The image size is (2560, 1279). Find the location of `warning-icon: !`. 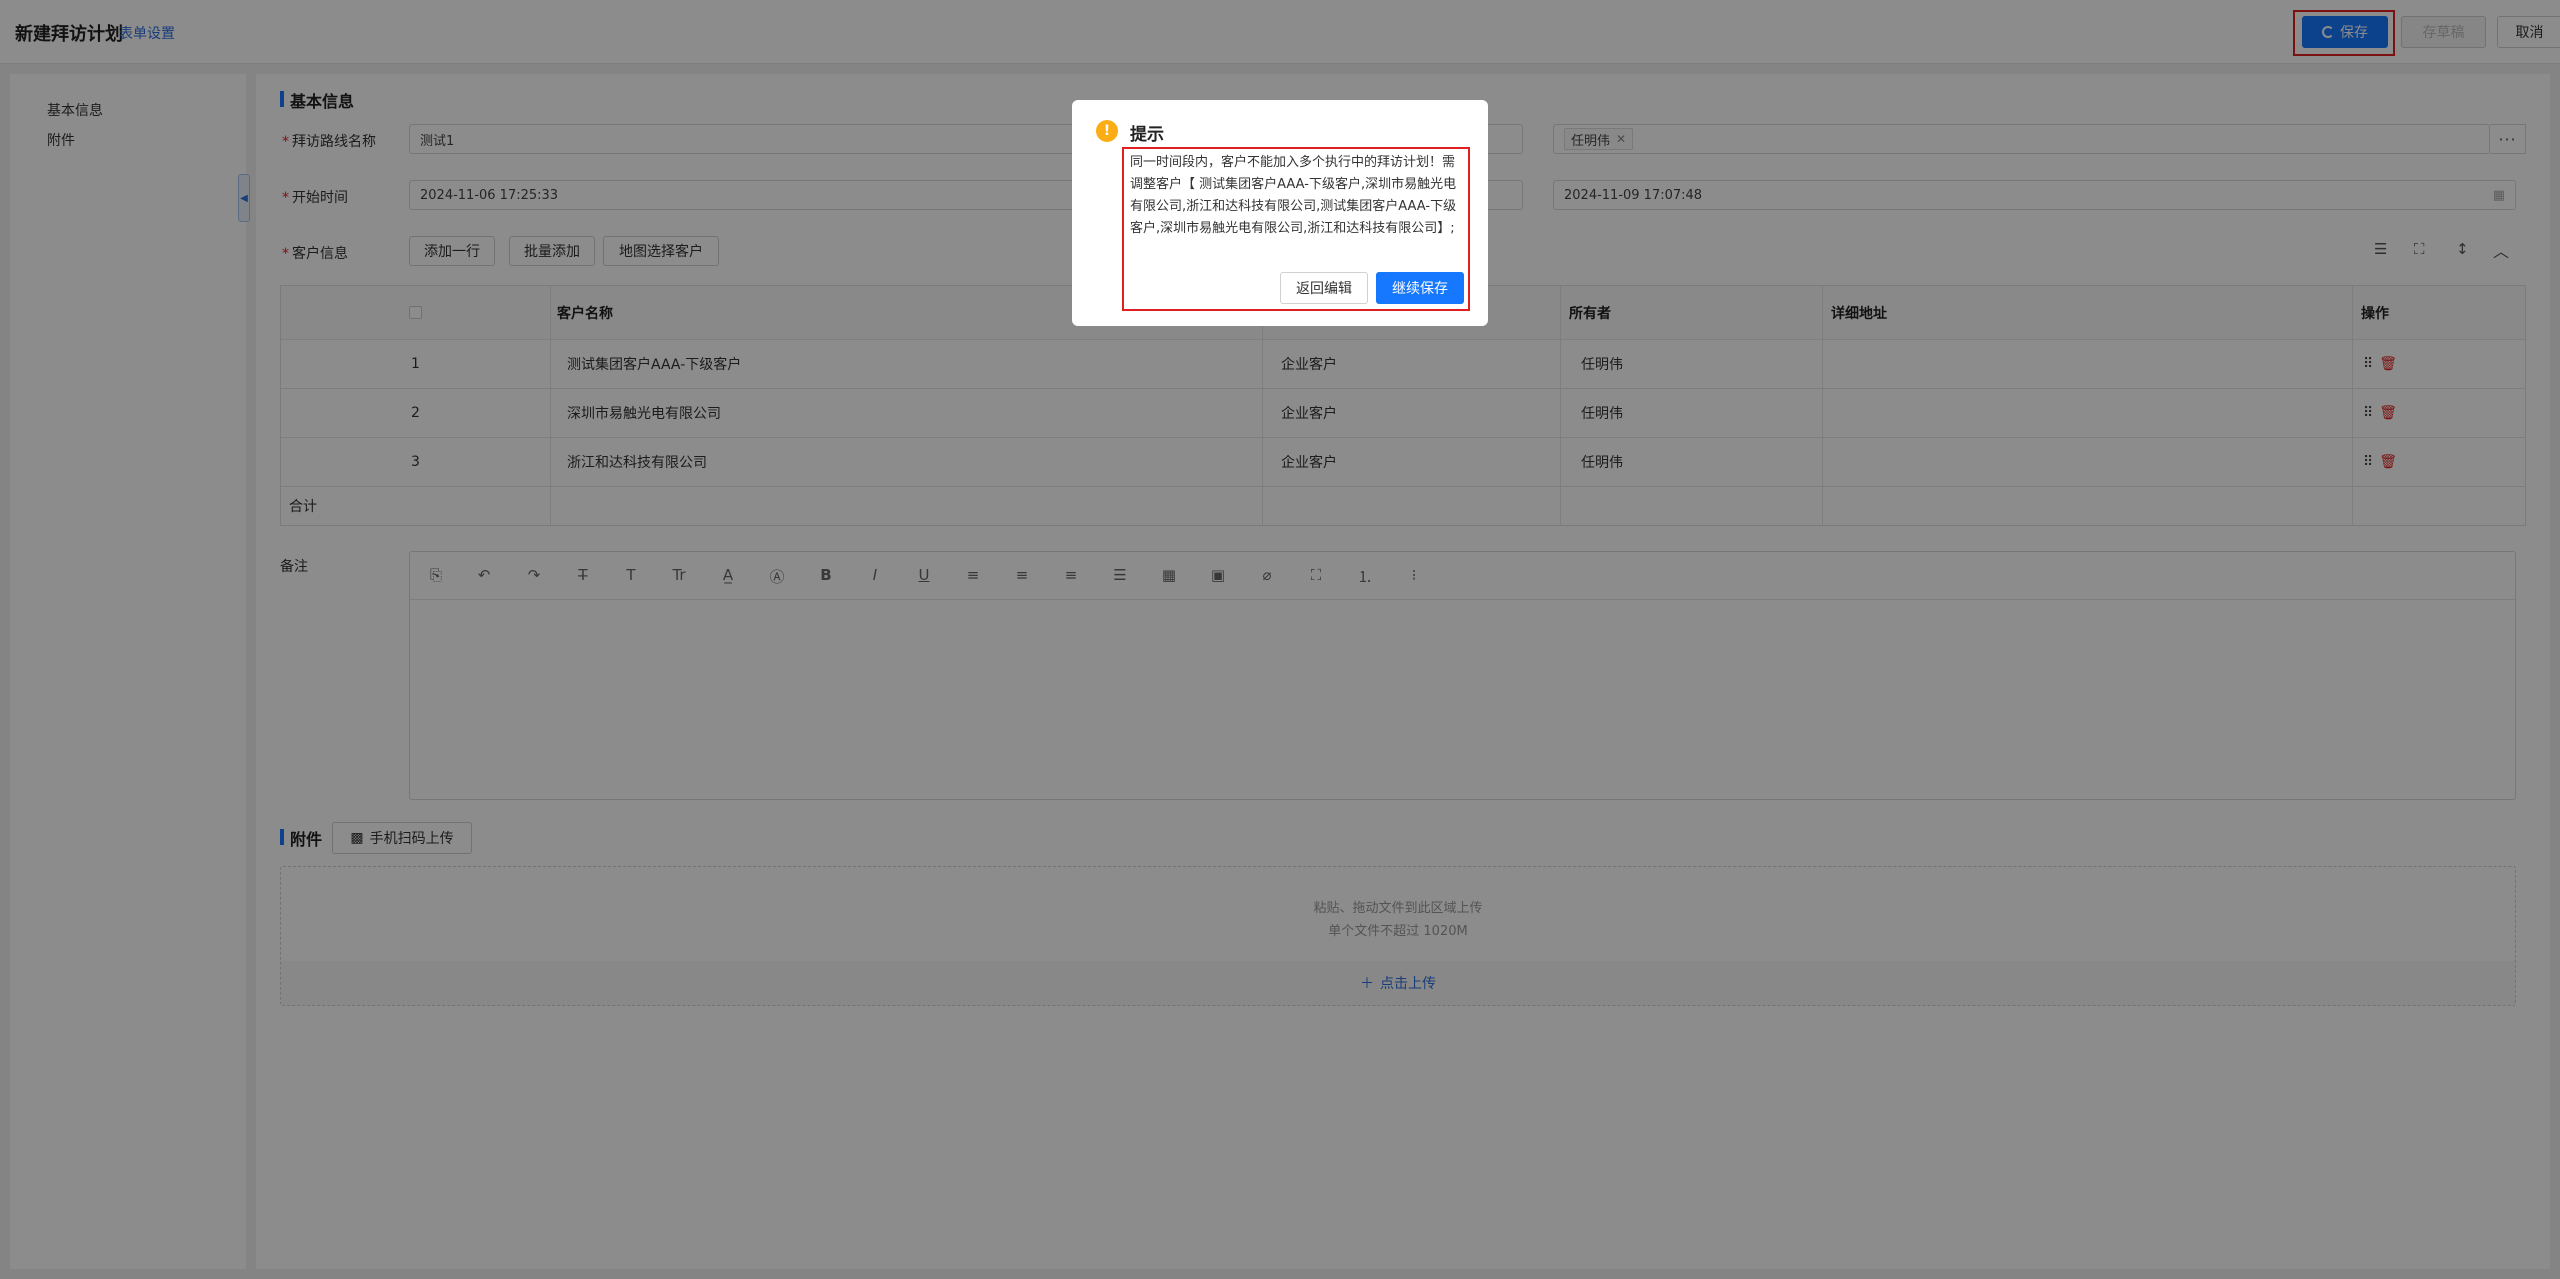

warning-icon: ! is located at coordinates (1107, 131).